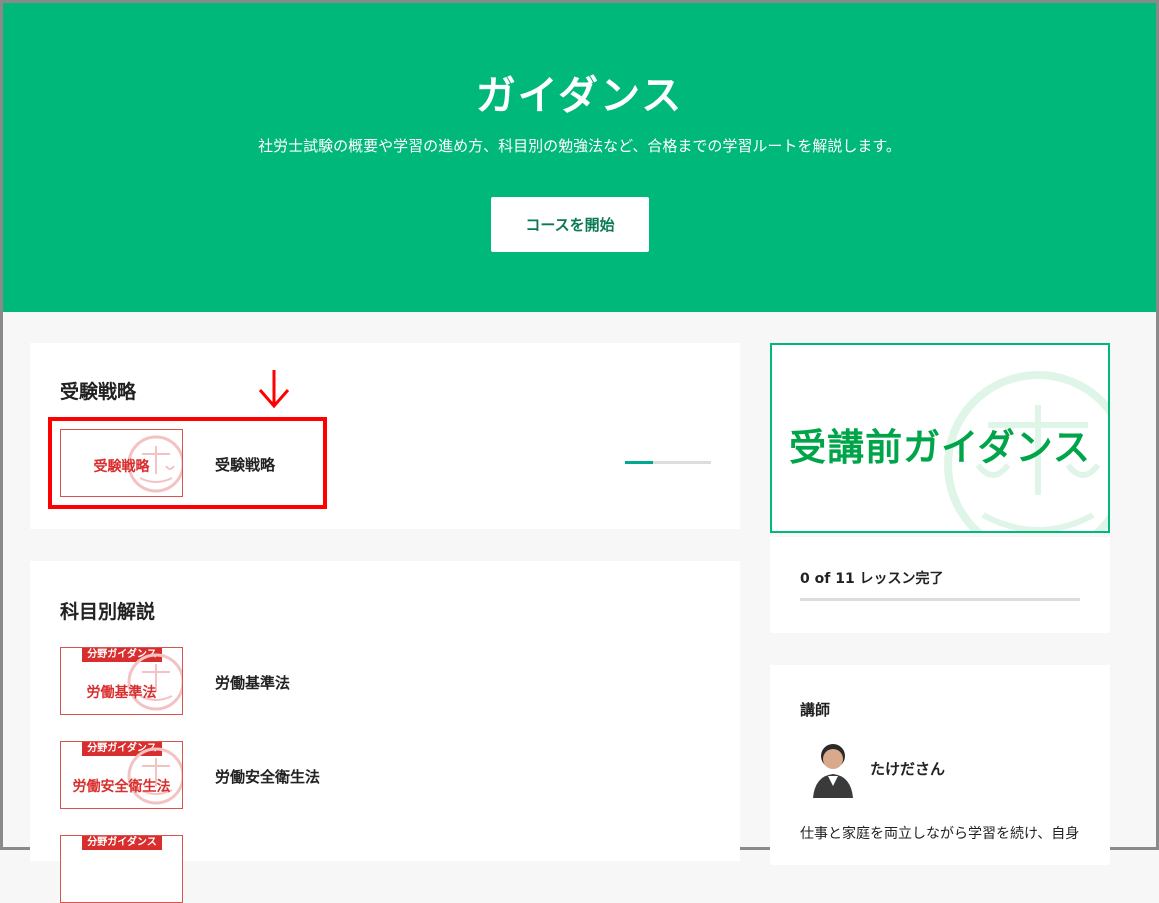 The width and height of the screenshot is (1159, 903). Describe the element at coordinates (639, 462) in the screenshot. I see `lesson-progress-fill` at that location.